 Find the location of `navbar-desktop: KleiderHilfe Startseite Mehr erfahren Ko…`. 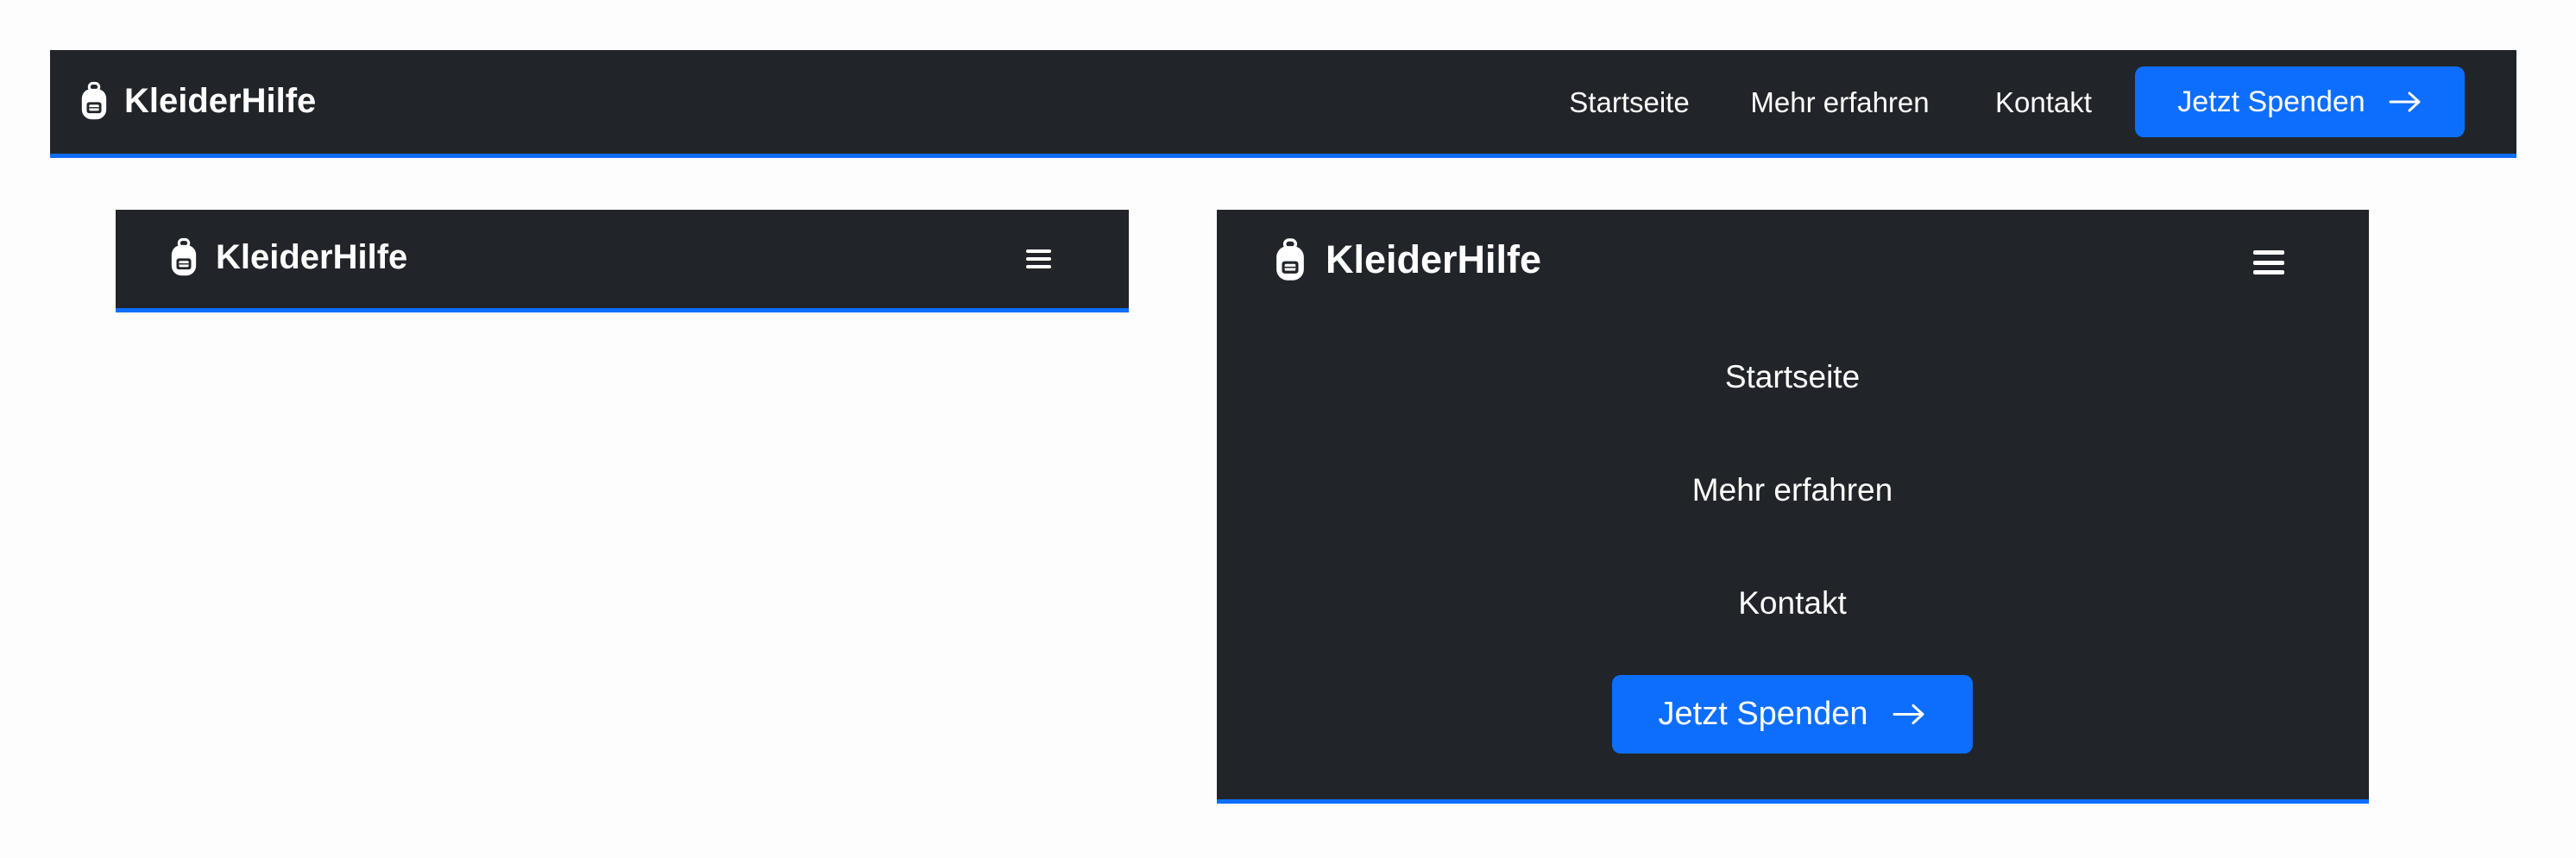

navbar-desktop: KleiderHilfe Startseite Mehr erfahren Ko… is located at coordinates (1283, 104).